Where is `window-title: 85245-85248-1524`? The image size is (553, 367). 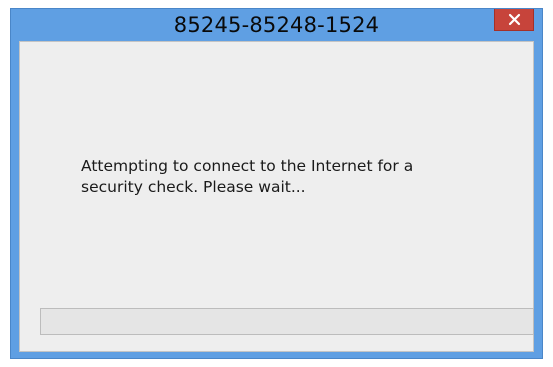 window-title: 85245-85248-1524 is located at coordinates (276, 25).